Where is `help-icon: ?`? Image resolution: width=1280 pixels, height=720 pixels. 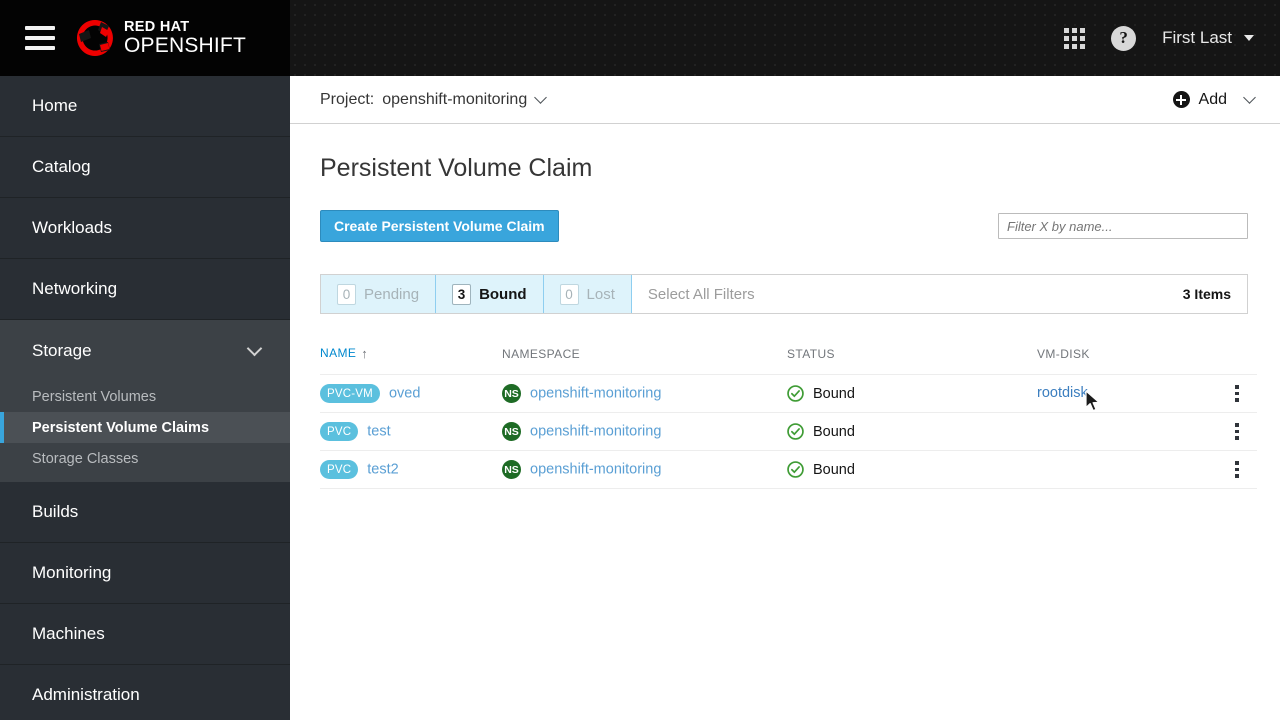 help-icon: ? is located at coordinates (1124, 38).